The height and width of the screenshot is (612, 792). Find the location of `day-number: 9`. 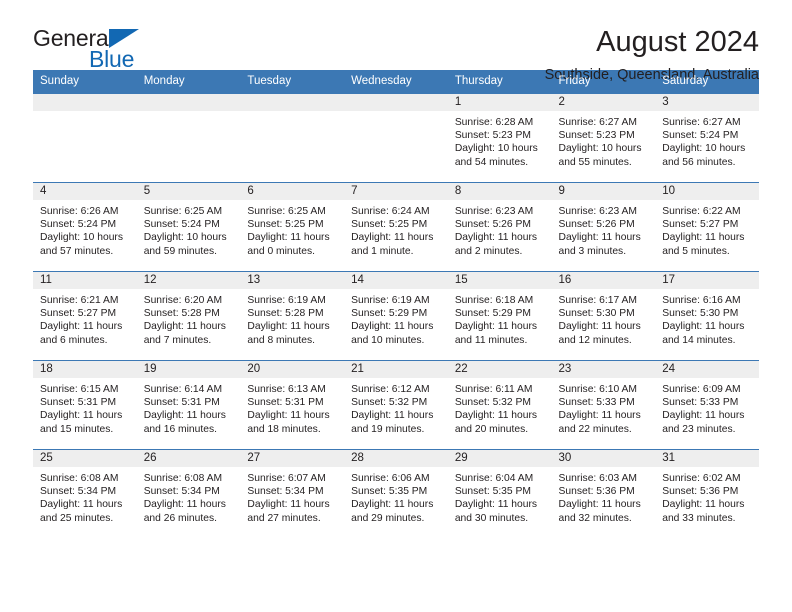

day-number: 9 is located at coordinates (603, 191).